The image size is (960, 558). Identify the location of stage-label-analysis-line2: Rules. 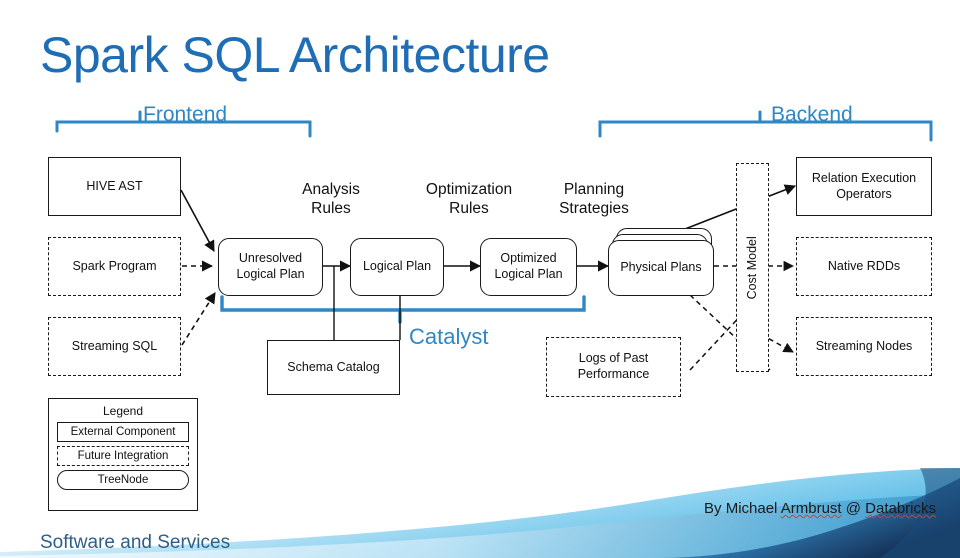
(331, 208).